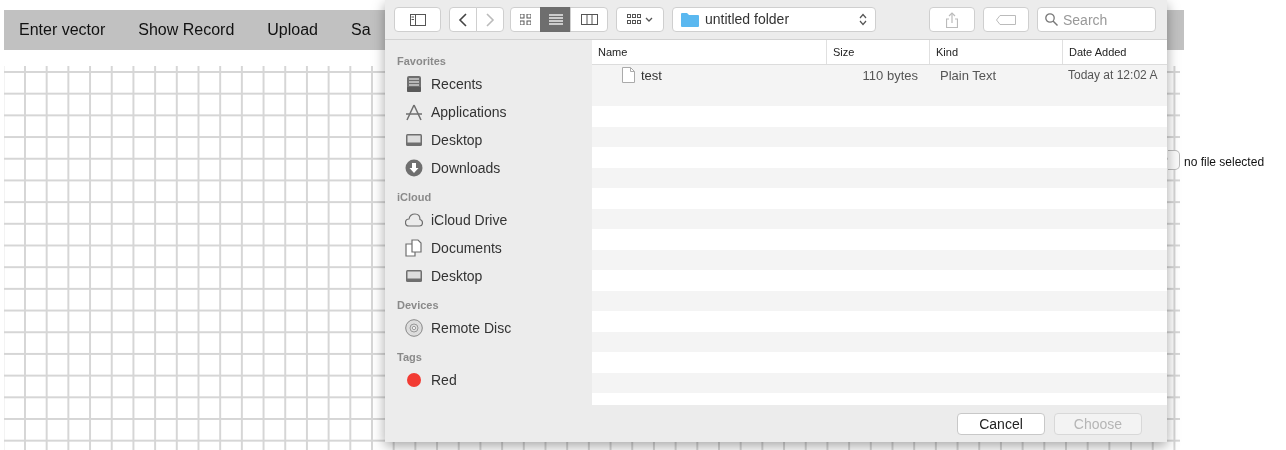 The height and width of the screenshot is (450, 1286). I want to click on menu-item: Upload, so click(292, 30).